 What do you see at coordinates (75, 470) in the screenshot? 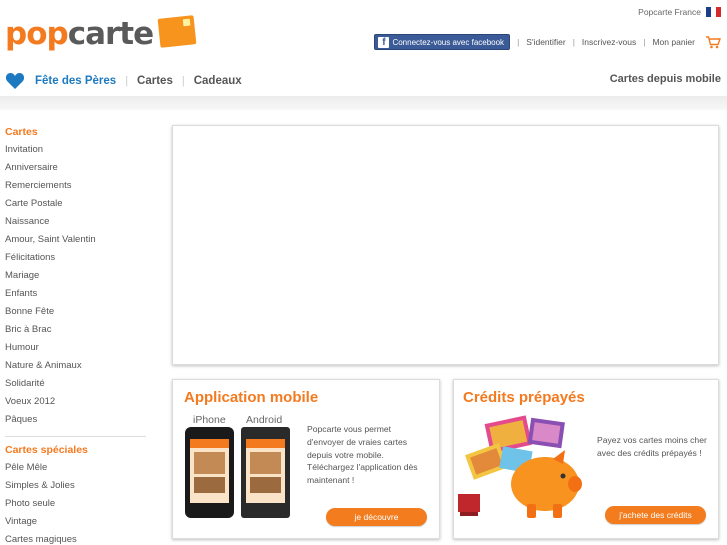
I see `sidebar-item-pele-mele: Pêle Mêle` at bounding box center [75, 470].